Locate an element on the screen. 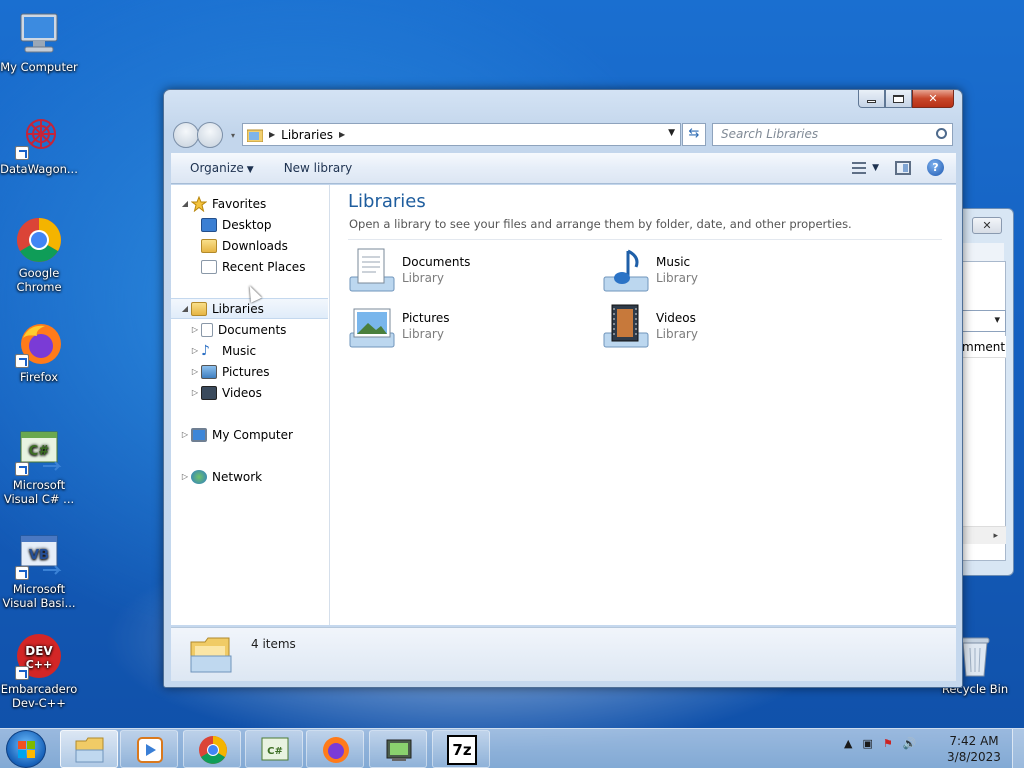  dialog-strip is located at coordinates (983, 252).